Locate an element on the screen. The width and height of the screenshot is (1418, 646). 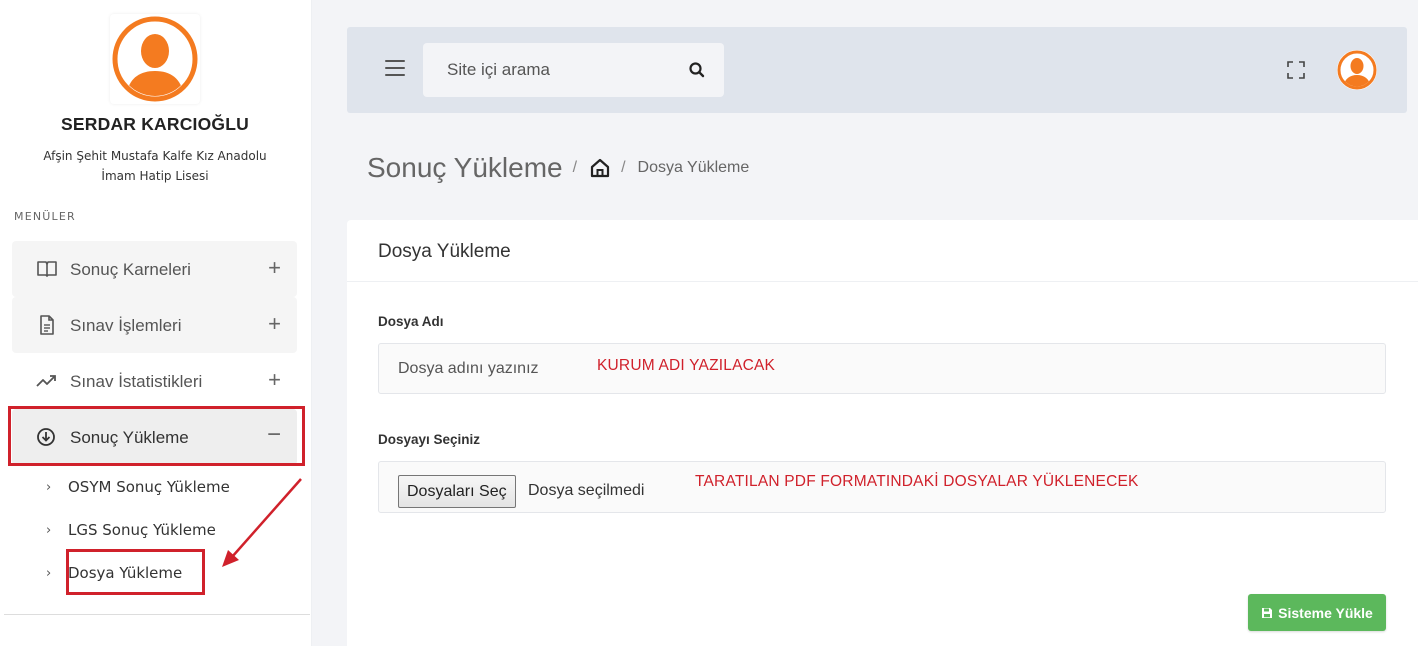
file-name-annotation: KURUM ADI YAZILACAK is located at coordinates (686, 365).